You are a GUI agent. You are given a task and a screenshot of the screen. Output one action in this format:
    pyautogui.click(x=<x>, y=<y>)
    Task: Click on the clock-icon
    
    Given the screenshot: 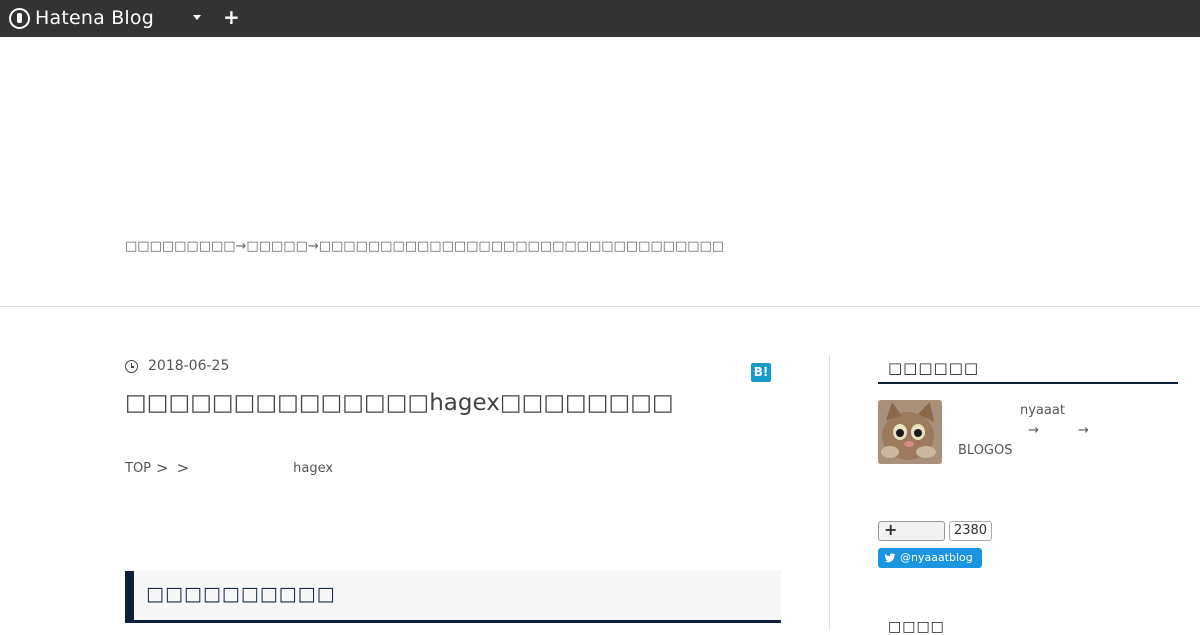 What is the action you would take?
    pyautogui.click(x=131, y=366)
    